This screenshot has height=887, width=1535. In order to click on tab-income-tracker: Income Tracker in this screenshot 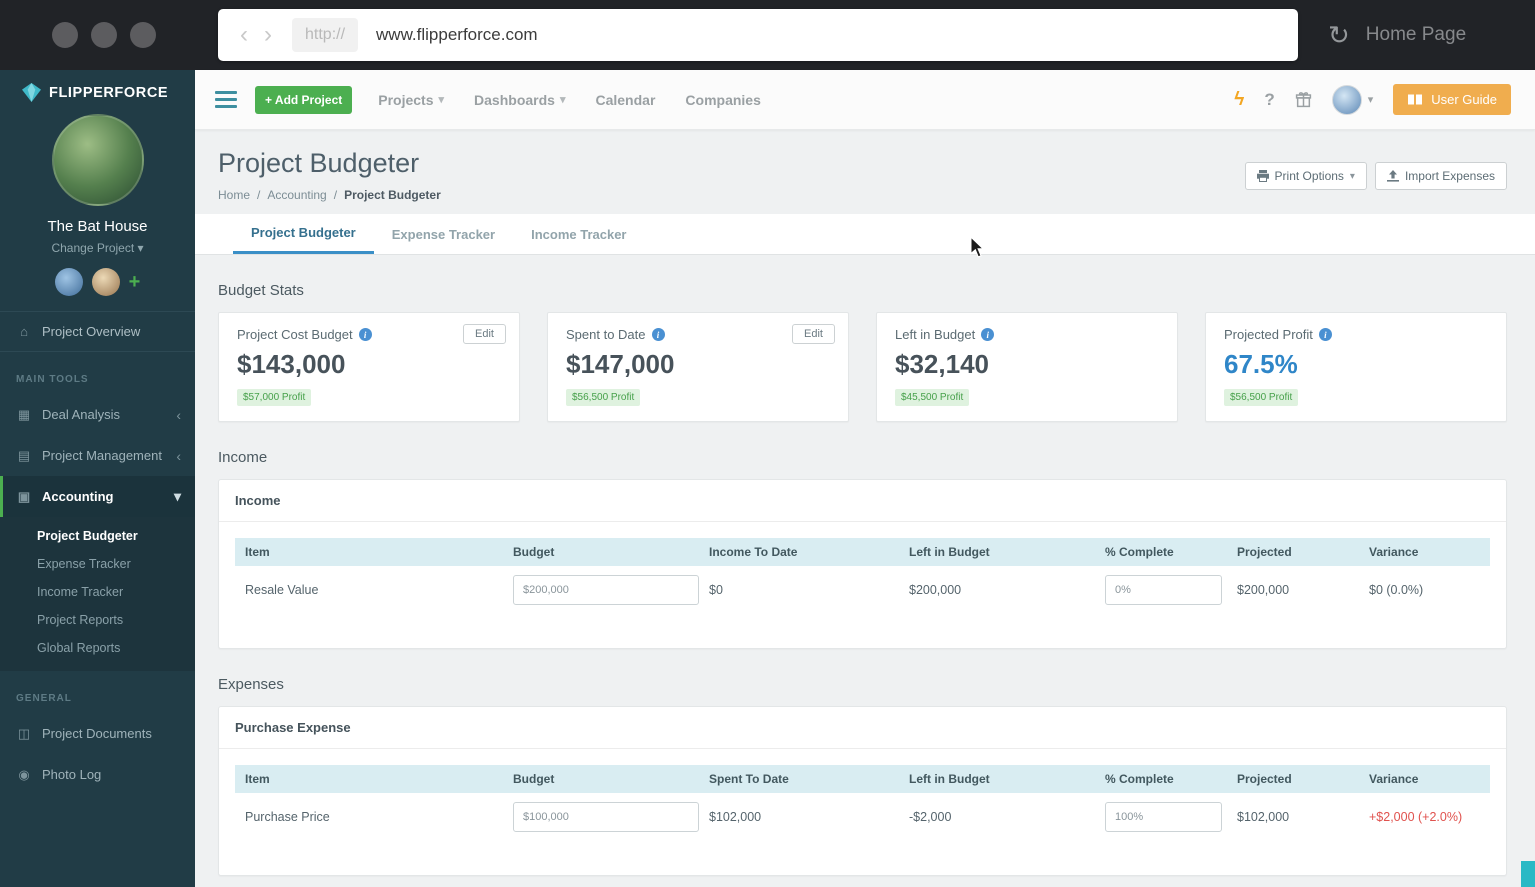, I will do `click(578, 234)`.